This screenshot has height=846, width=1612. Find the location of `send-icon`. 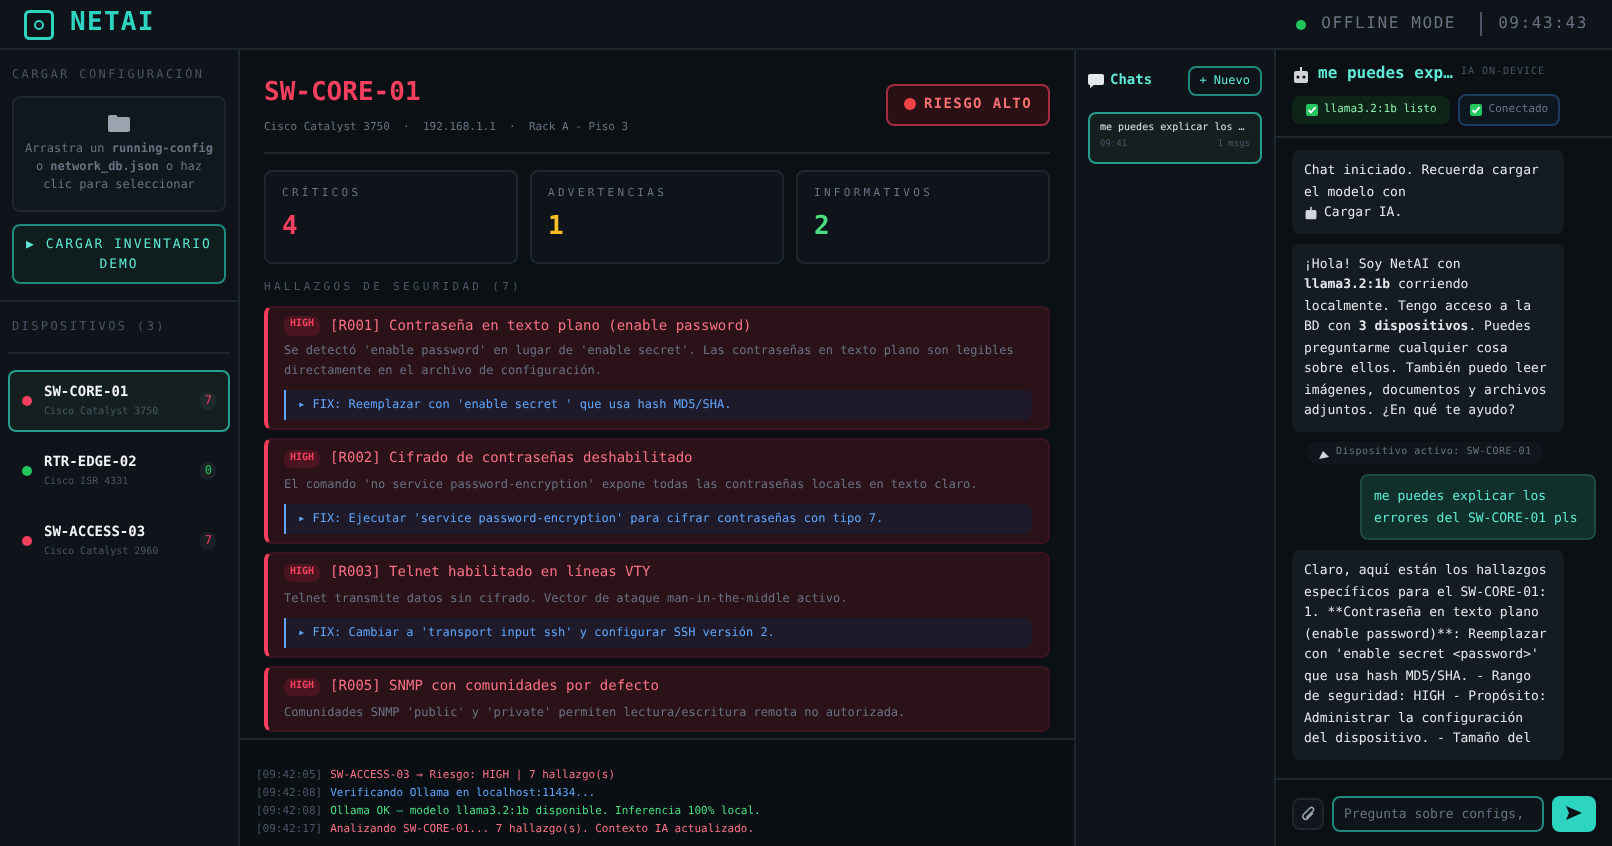

send-icon is located at coordinates (1574, 813).